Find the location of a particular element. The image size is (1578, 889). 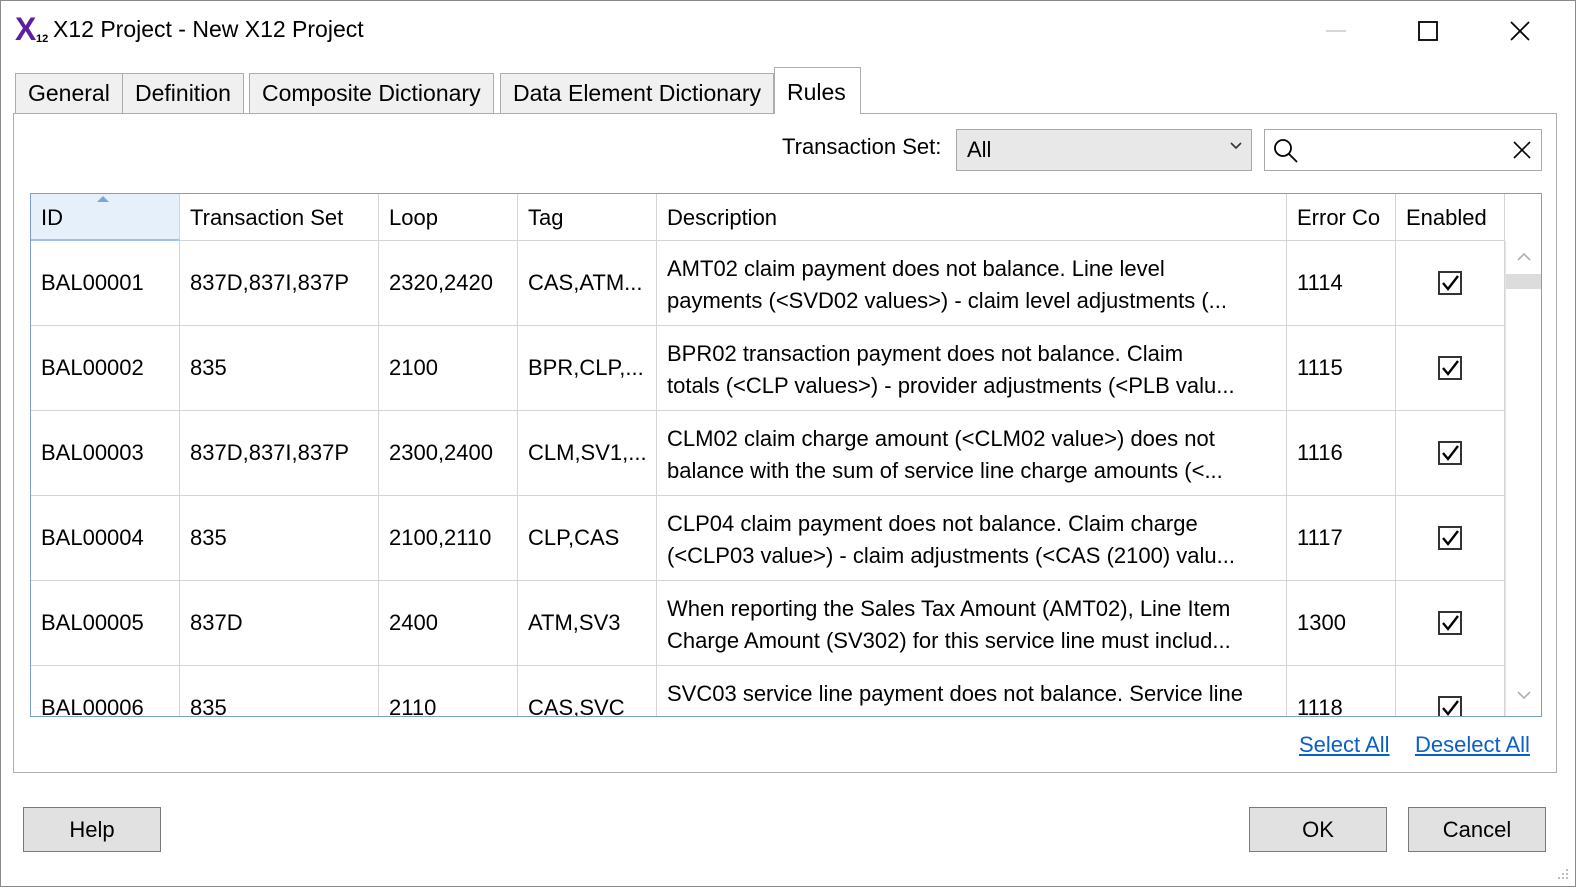

cell-tag: CAS,SVC is located at coordinates (587, 691).